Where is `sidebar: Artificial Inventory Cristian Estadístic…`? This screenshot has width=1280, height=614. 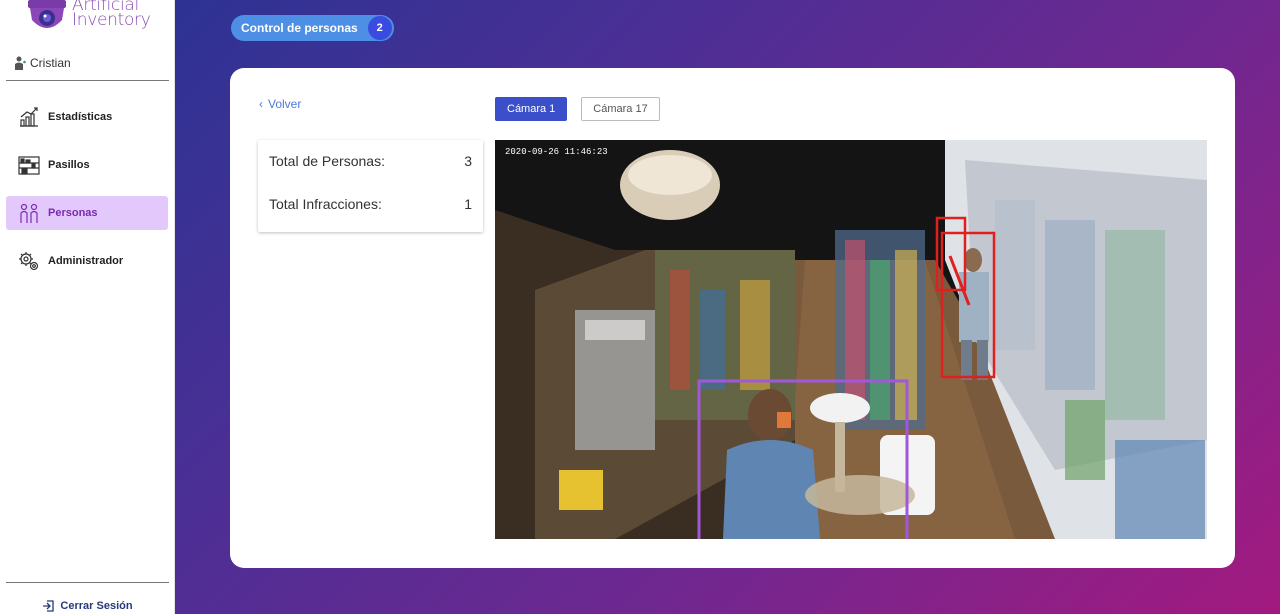
sidebar: Artificial Inventory Cristian Estadístic… is located at coordinates (87, 307).